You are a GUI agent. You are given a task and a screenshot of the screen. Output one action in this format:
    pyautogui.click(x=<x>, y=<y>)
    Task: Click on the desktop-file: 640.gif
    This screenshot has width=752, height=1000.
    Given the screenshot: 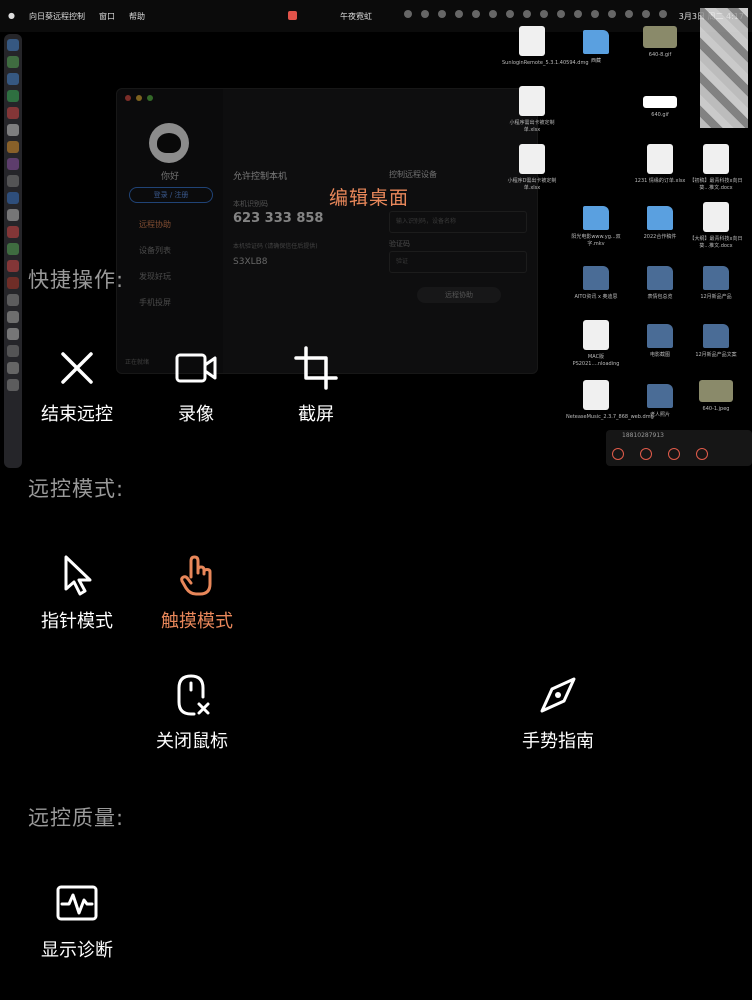 What is the action you would take?
    pyautogui.click(x=660, y=102)
    